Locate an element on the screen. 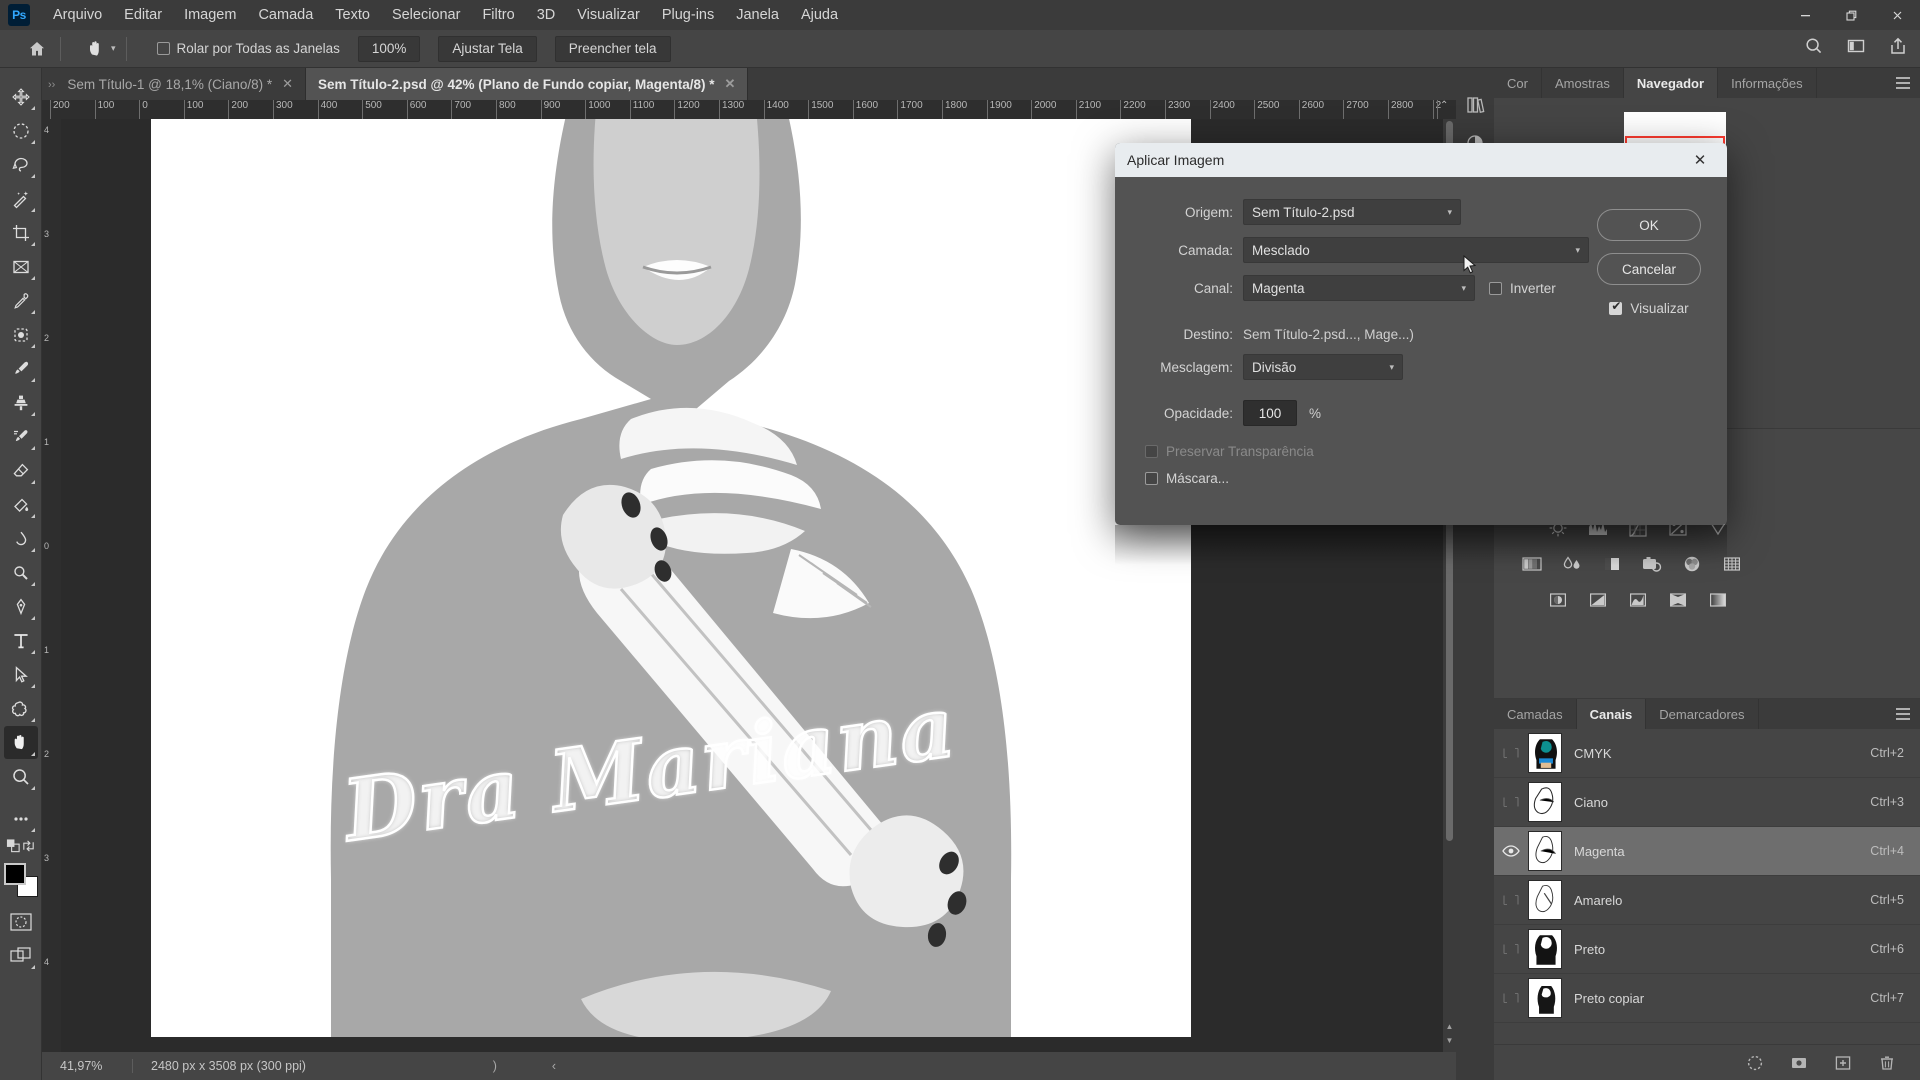 The width and height of the screenshot is (1920, 1080). gradient-map-icon is located at coordinates (1678, 600).